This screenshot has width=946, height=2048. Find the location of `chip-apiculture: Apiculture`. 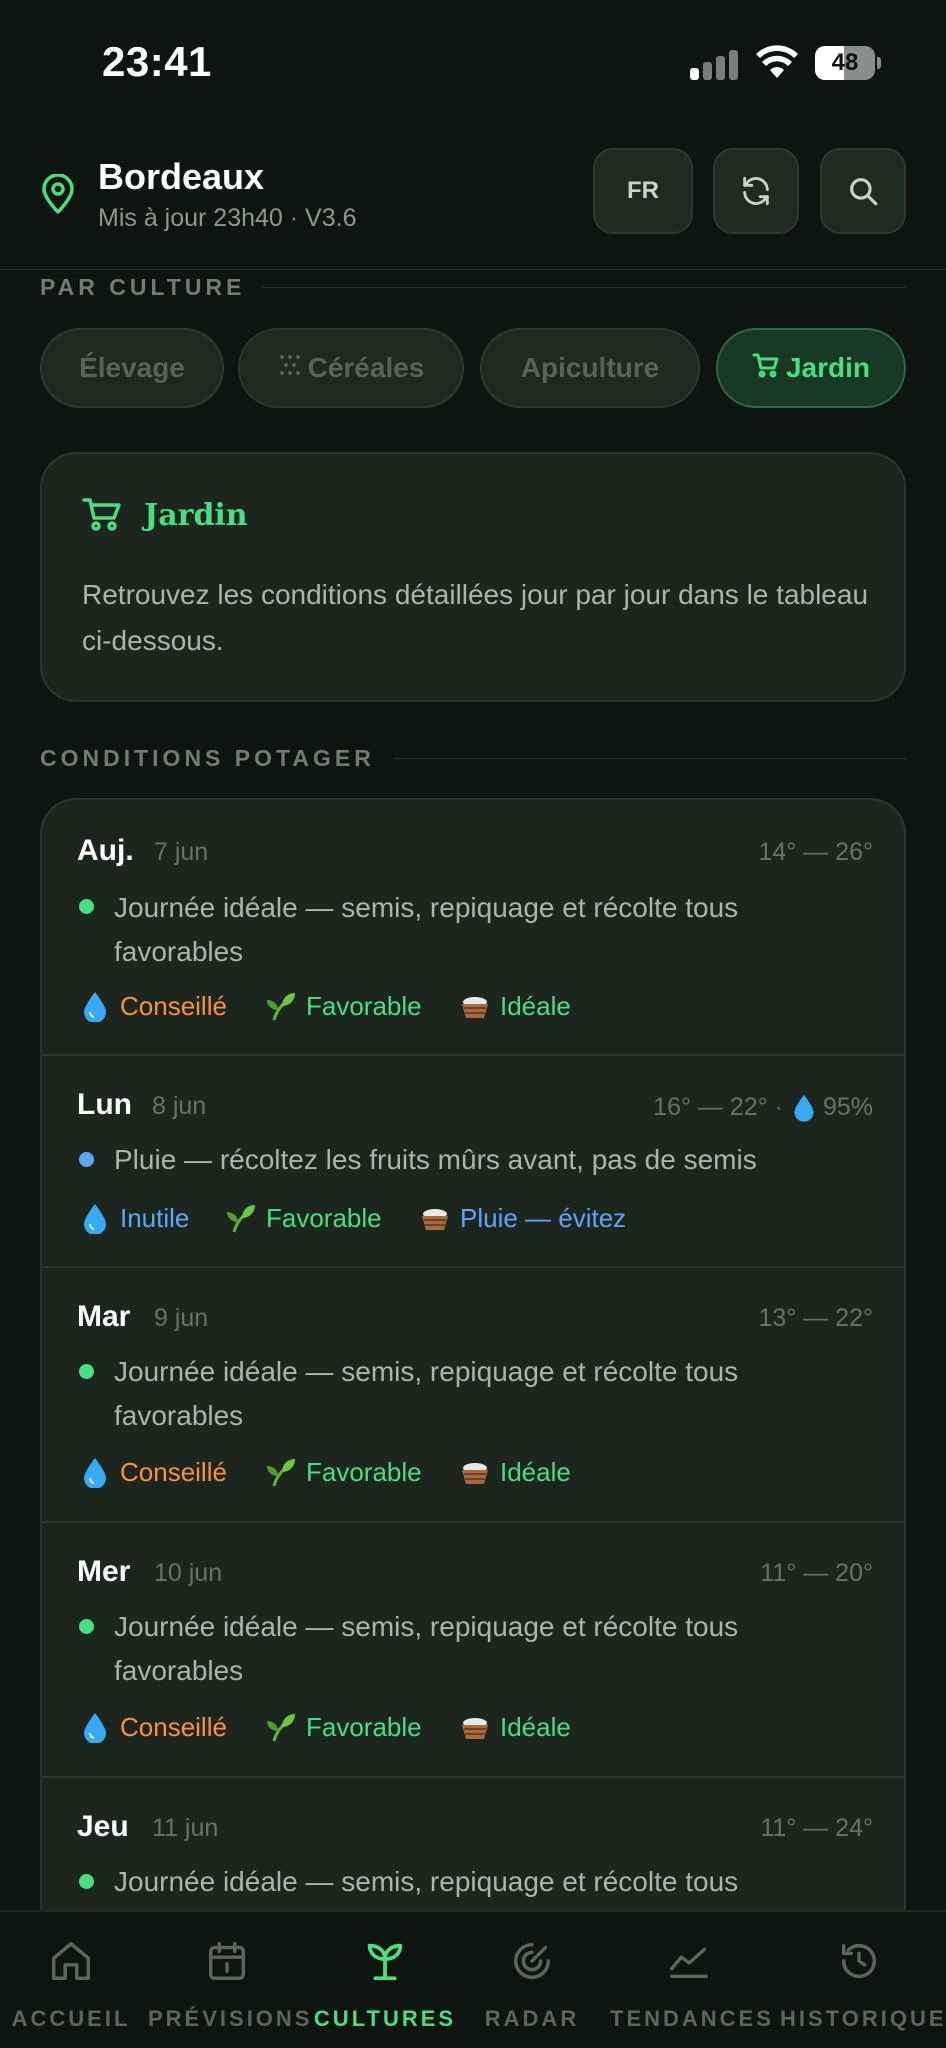

chip-apiculture: Apiculture is located at coordinates (590, 368).